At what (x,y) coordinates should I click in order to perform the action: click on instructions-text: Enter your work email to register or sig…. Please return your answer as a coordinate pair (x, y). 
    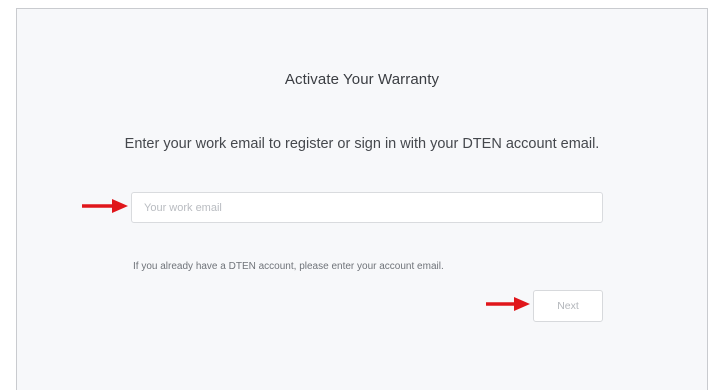
    Looking at the image, I should click on (362, 144).